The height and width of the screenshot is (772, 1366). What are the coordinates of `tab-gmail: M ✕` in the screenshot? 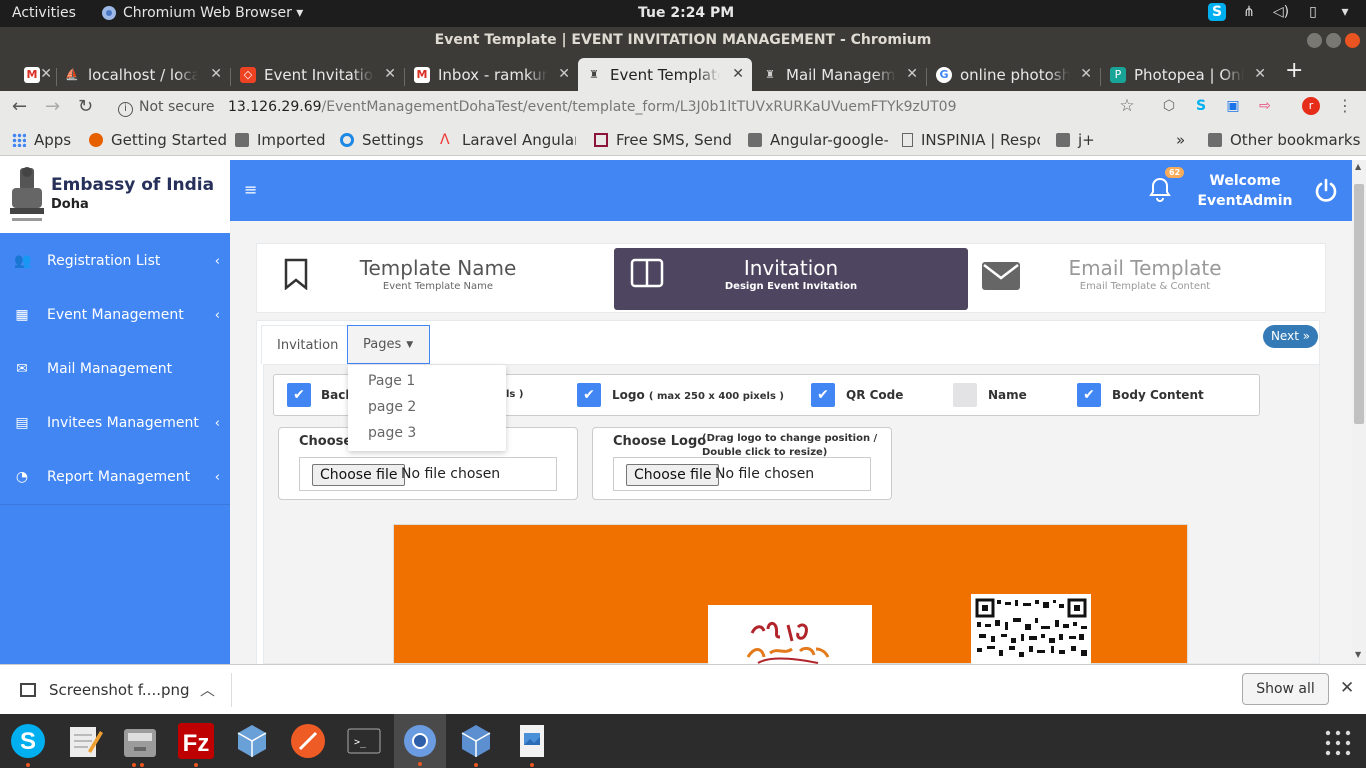 It's located at (36, 74).